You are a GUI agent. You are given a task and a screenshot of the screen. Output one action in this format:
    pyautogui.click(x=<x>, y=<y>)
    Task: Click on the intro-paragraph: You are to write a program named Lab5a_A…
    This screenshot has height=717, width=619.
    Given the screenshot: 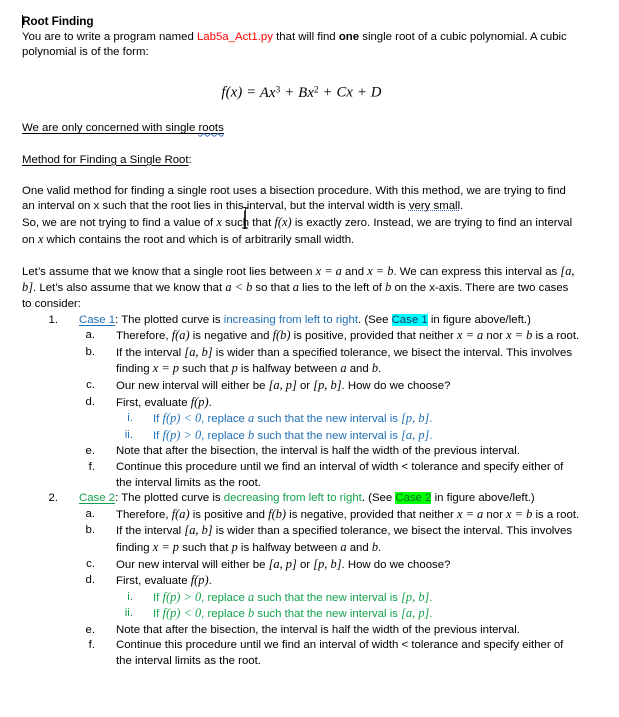 What is the action you would take?
    pyautogui.click(x=301, y=45)
    